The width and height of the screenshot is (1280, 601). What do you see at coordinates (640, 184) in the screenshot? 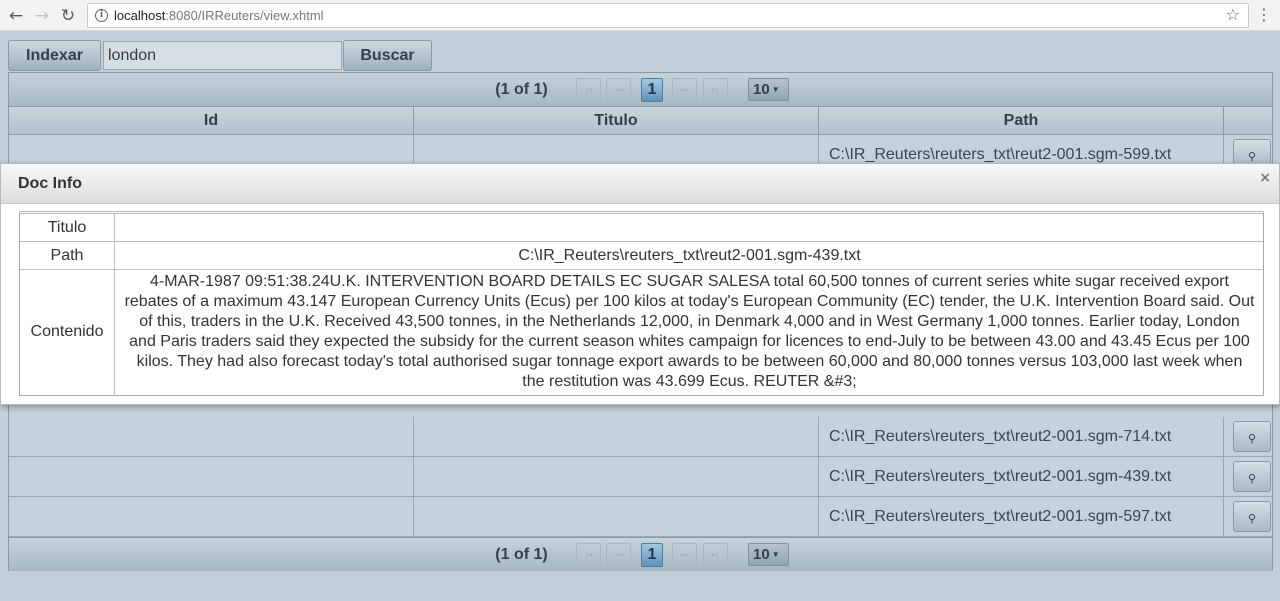
I see `dialog-titlebar: Doc Info ×` at bounding box center [640, 184].